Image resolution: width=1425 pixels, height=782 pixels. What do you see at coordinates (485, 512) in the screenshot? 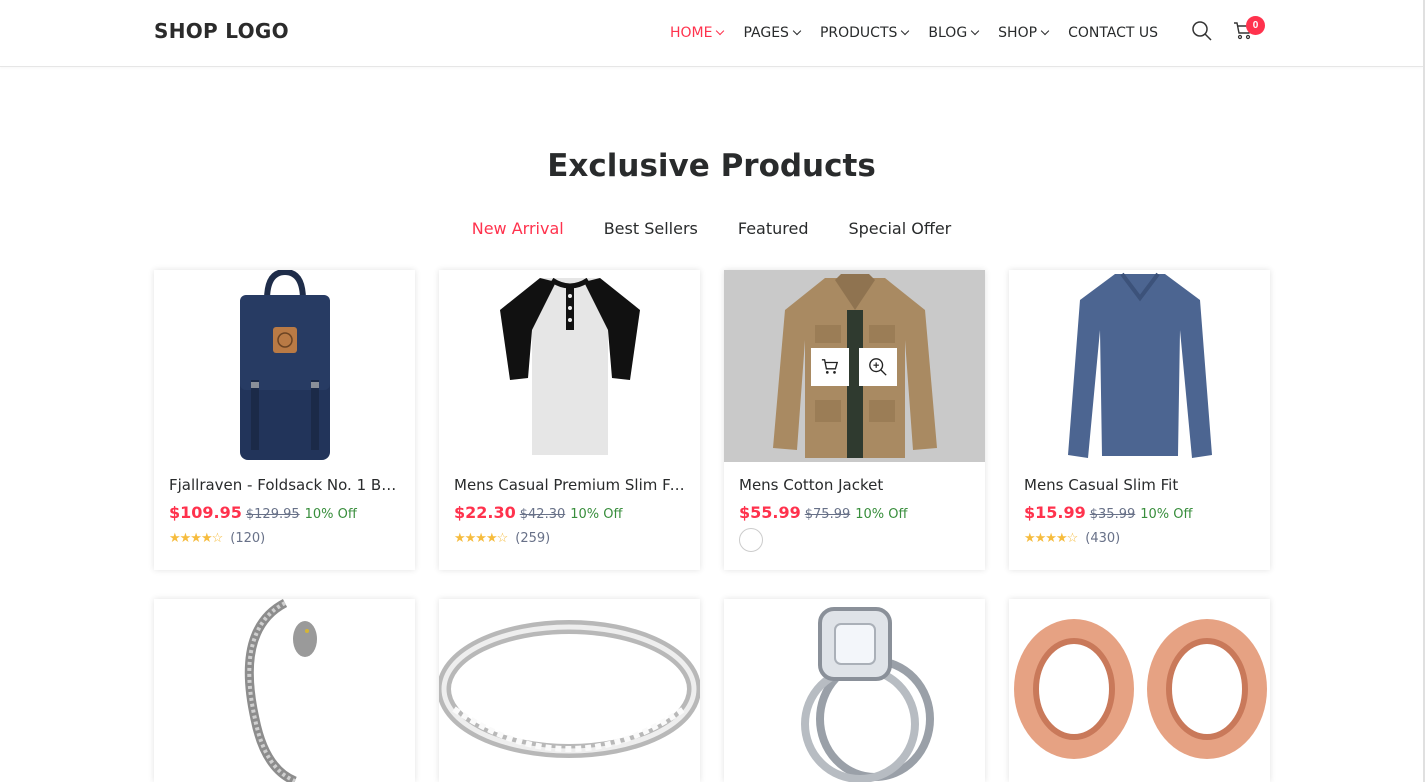
I see `product-price: $22.30` at bounding box center [485, 512].